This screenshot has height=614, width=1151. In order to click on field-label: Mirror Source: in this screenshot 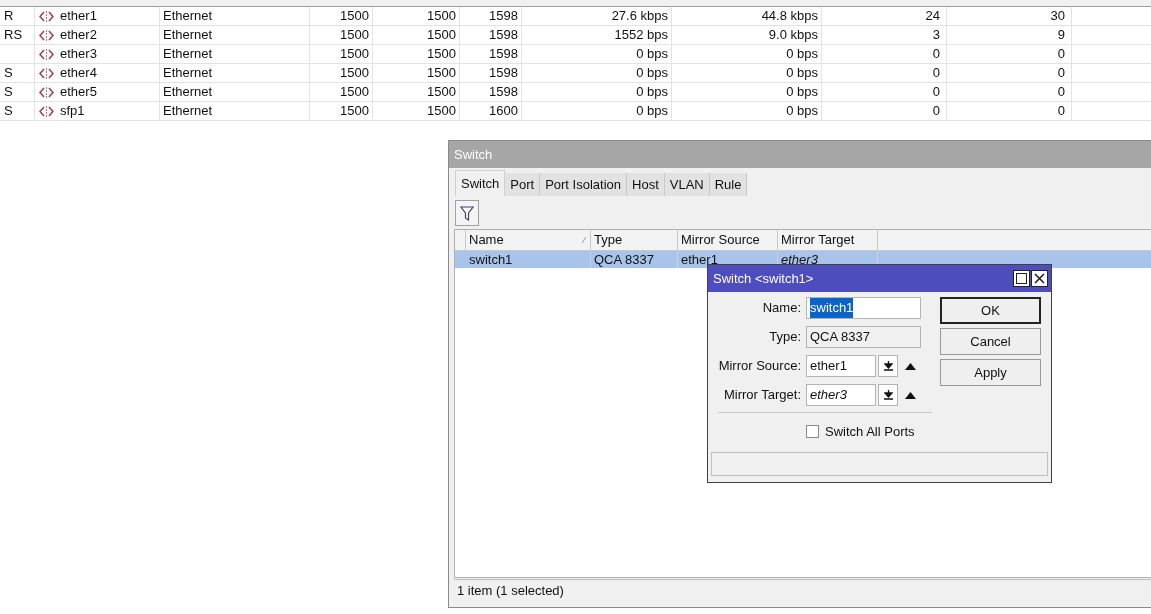, I will do `click(759, 366)`.